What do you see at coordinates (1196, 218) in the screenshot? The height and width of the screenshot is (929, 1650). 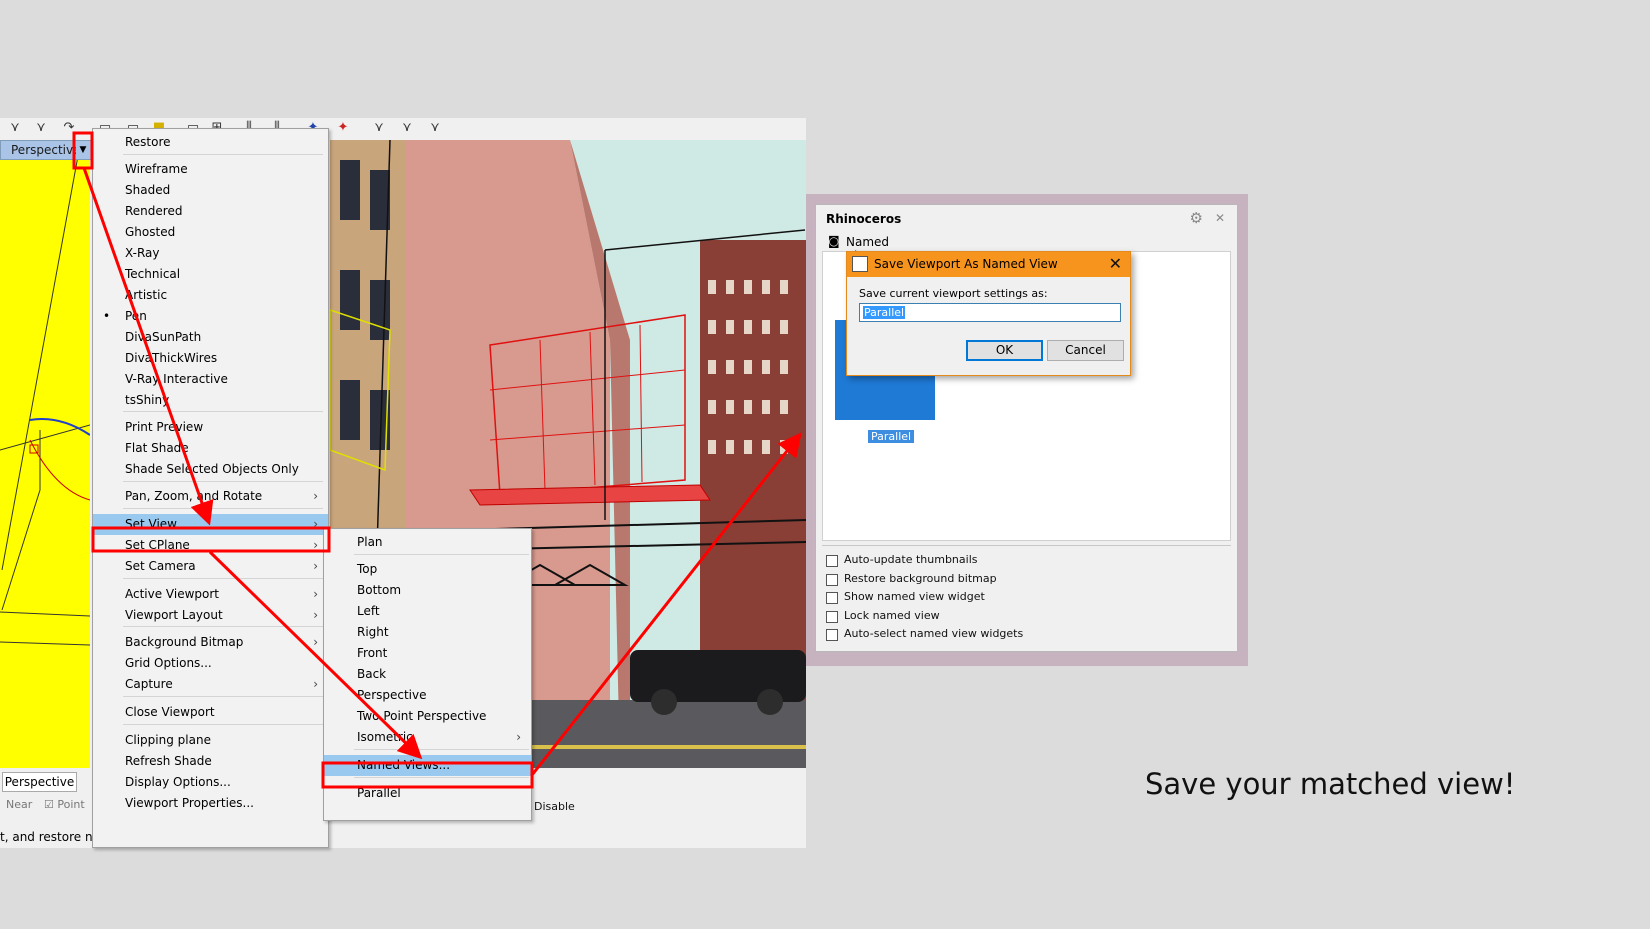 I see `gear-icon: ⚙` at bounding box center [1196, 218].